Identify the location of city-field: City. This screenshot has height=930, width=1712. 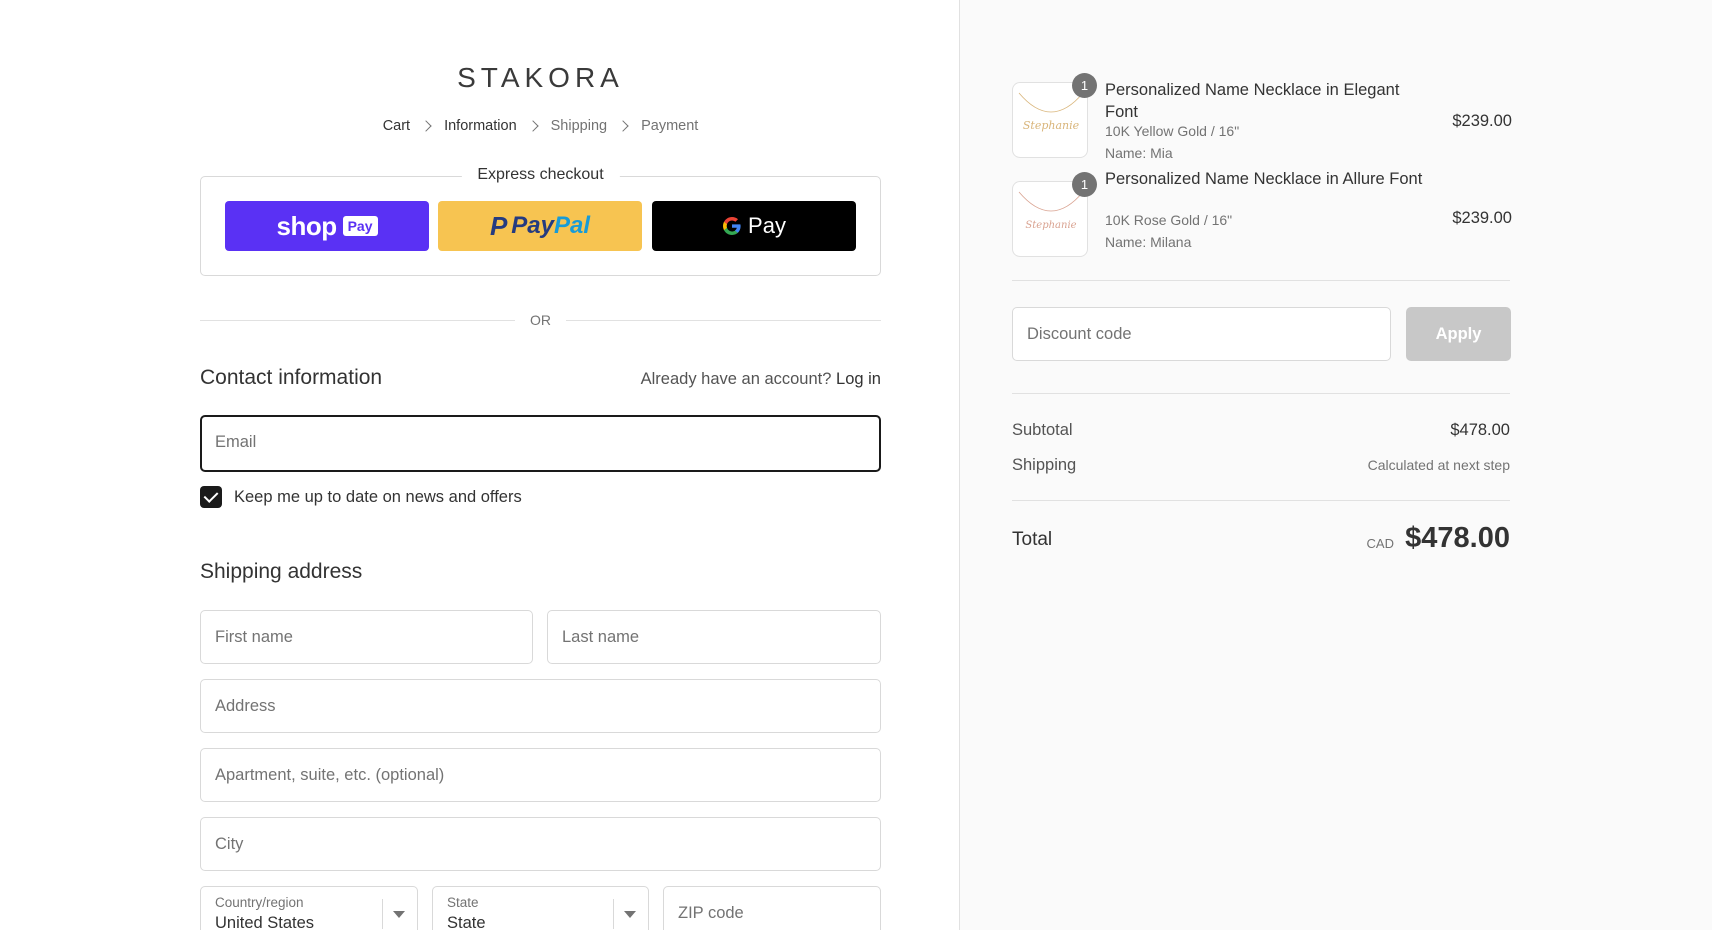
(540, 844).